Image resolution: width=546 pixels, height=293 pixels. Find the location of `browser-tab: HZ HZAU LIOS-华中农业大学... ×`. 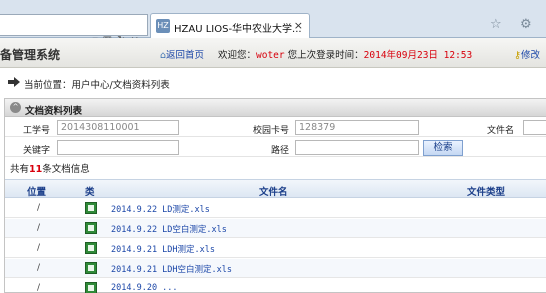

browser-tab: HZ HZAU LIOS-华中农业大学... × is located at coordinates (230, 25).